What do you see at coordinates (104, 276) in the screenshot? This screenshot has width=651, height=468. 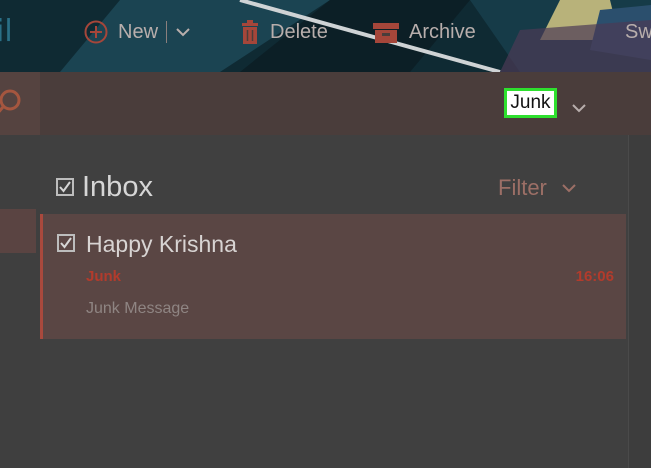 I see `message-folder-tag: Junk` at bounding box center [104, 276].